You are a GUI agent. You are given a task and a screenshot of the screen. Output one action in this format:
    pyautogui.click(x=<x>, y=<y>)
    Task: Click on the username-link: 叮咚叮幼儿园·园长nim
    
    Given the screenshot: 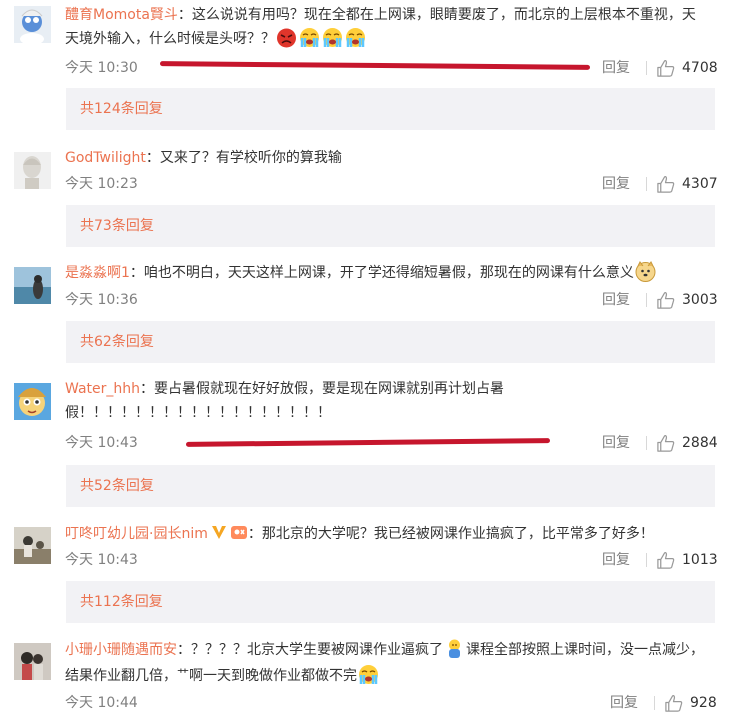 What is the action you would take?
    pyautogui.click(x=136, y=534)
    